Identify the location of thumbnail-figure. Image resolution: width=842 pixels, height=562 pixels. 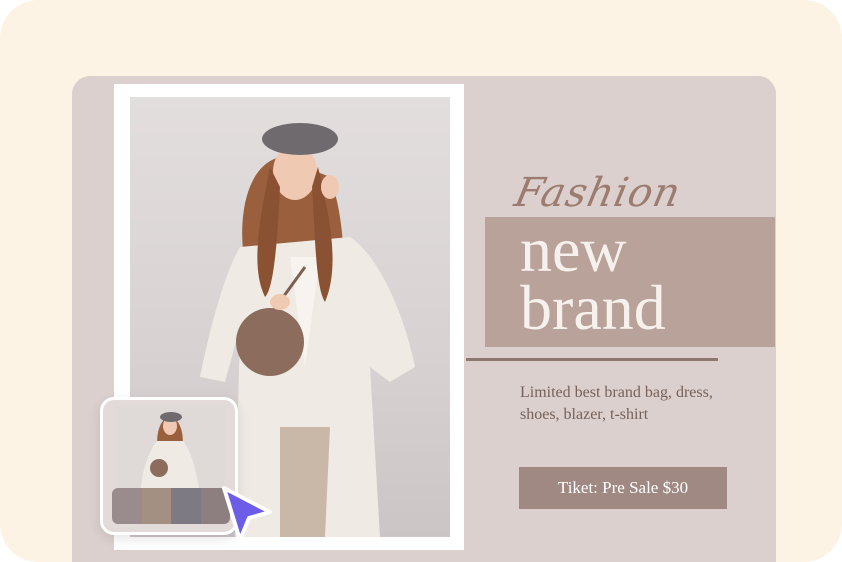
(170, 450).